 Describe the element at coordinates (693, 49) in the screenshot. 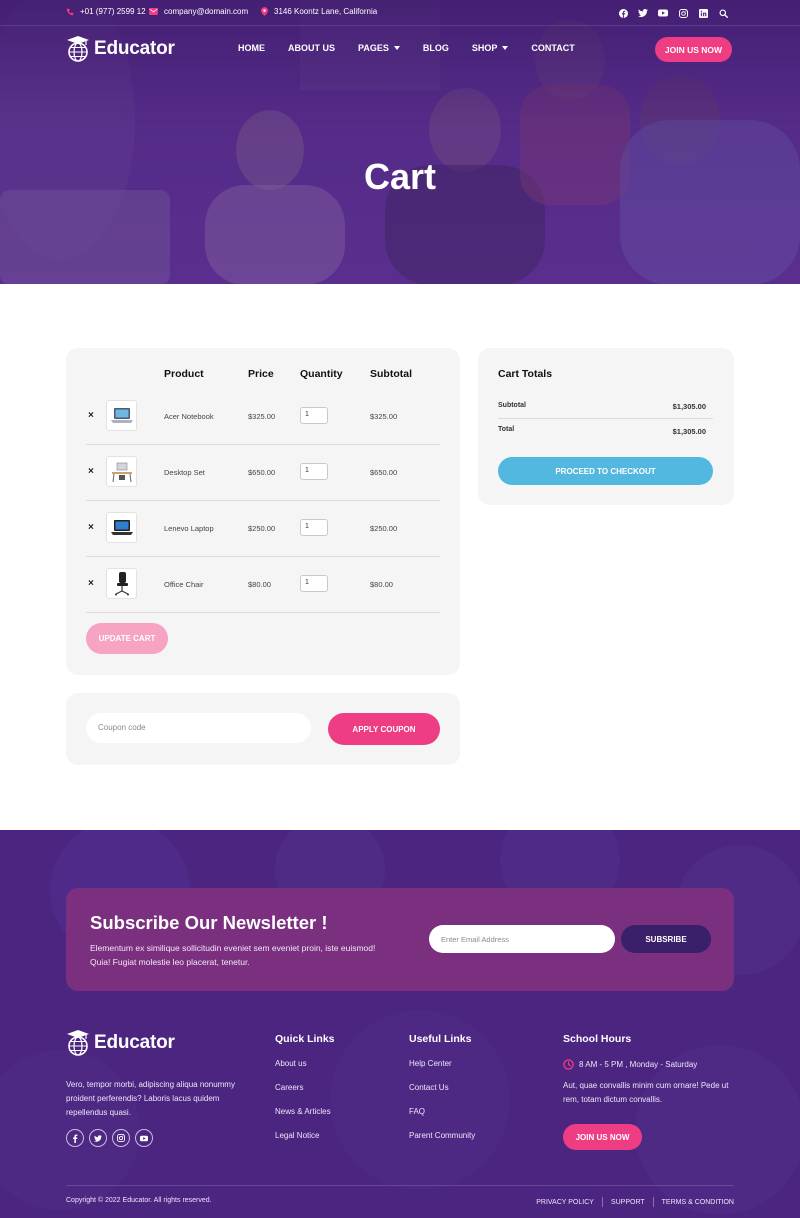

I see `join-us-button: JOIN US NOW` at that location.